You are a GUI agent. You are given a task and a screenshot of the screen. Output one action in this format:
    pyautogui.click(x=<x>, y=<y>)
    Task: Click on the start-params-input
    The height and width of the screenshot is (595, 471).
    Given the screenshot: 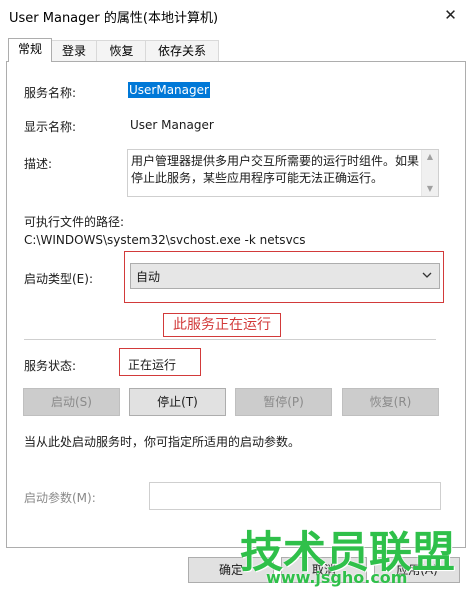 What is the action you would take?
    pyautogui.click(x=295, y=496)
    